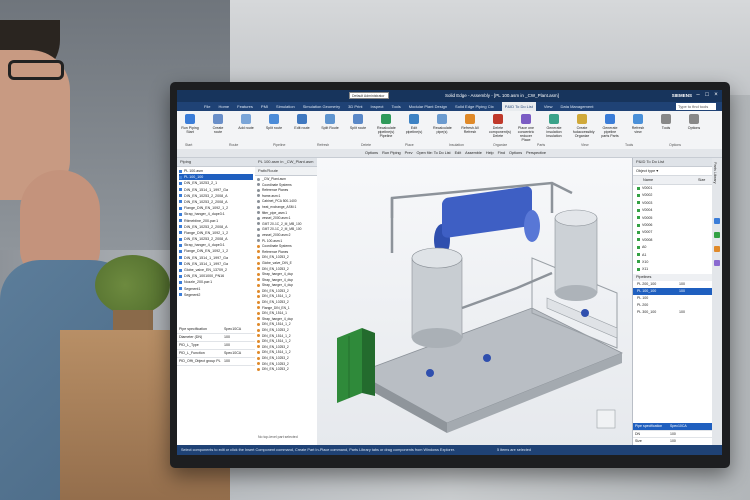 This screenshot has width=750, height=500. What do you see at coordinates (264, 106) in the screenshot?
I see `menu-item: PMI` at bounding box center [264, 106].